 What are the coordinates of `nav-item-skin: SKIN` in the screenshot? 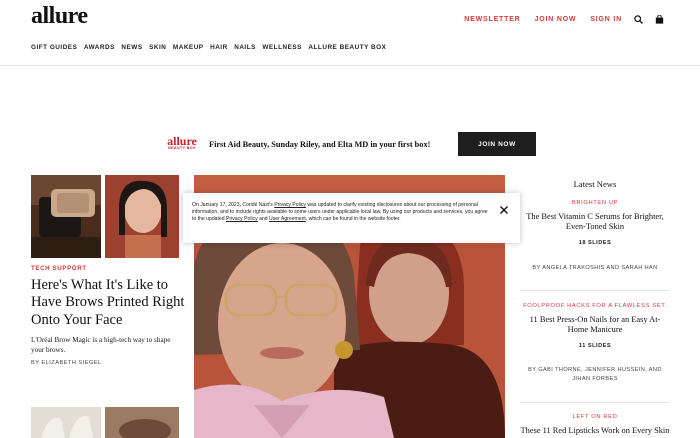 It's located at (157, 47).